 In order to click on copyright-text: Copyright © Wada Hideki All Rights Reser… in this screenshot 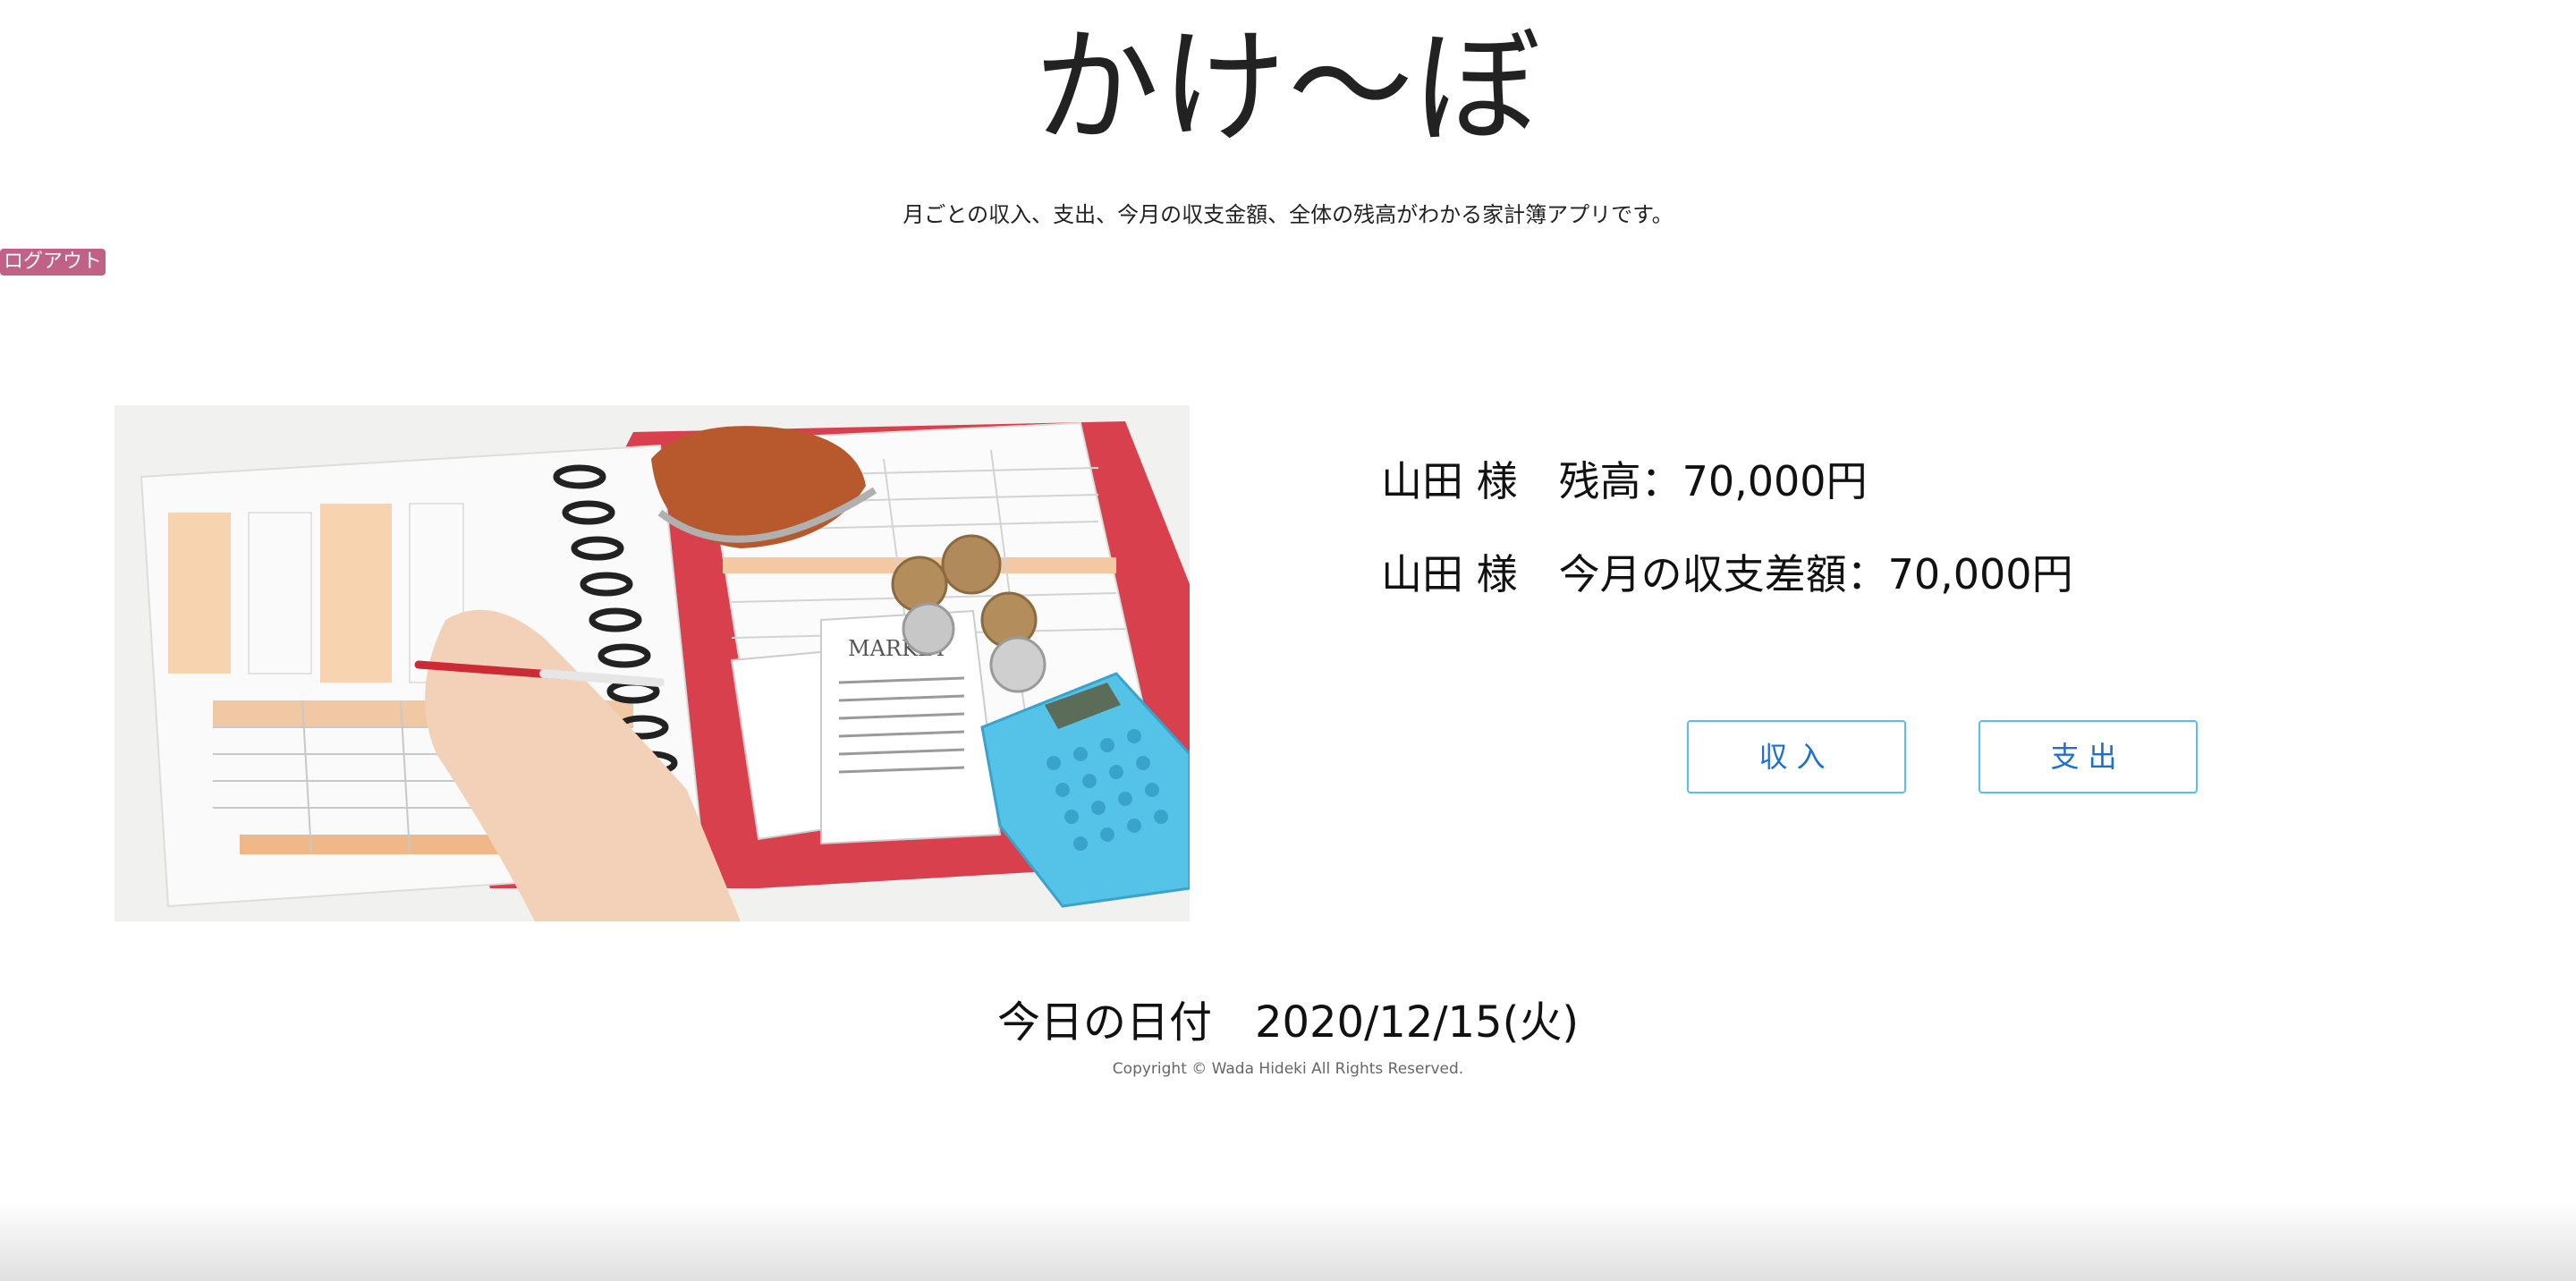, I will do `click(1288, 1069)`.